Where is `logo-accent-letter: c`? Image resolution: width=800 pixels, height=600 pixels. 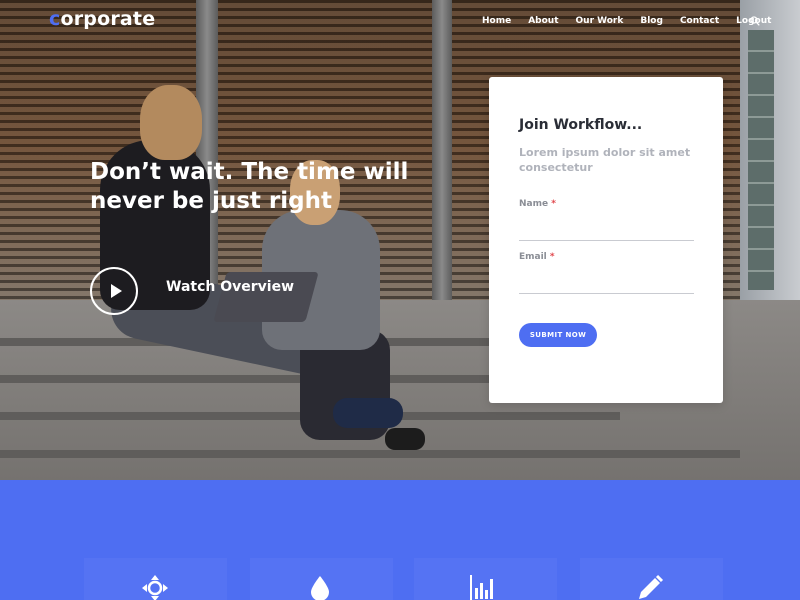 logo-accent-letter: c is located at coordinates (55, 19).